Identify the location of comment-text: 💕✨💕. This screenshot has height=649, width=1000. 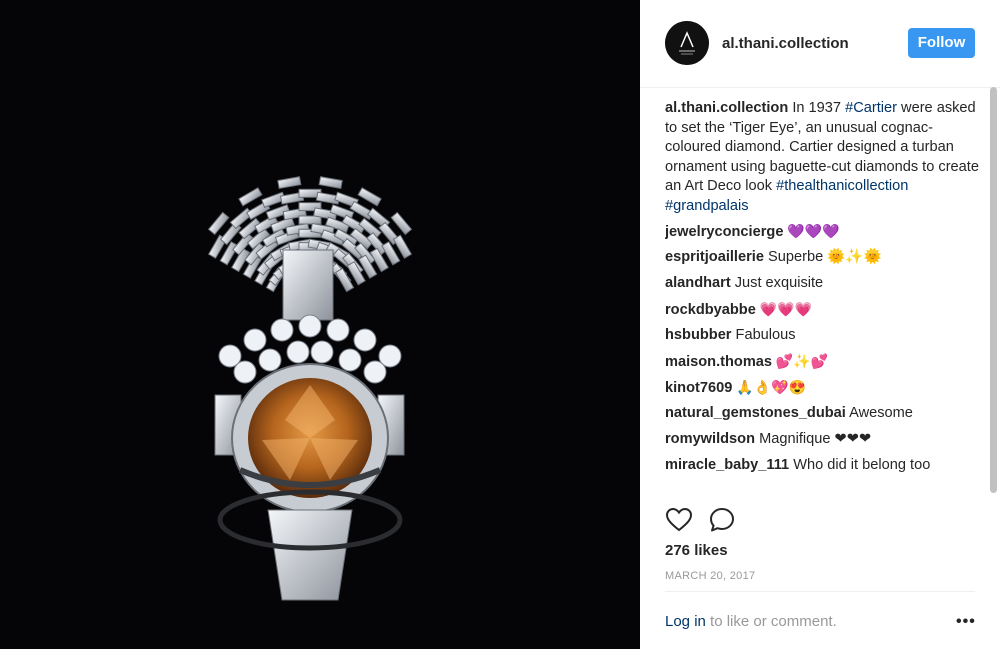
(800, 361).